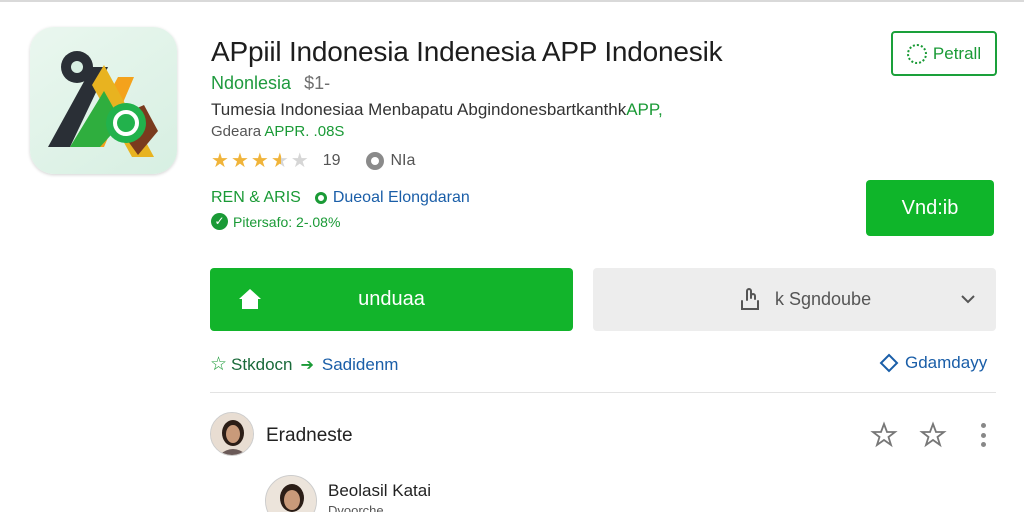 The width and height of the screenshot is (1024, 512). I want to click on install-button: Petrall, so click(944, 53).